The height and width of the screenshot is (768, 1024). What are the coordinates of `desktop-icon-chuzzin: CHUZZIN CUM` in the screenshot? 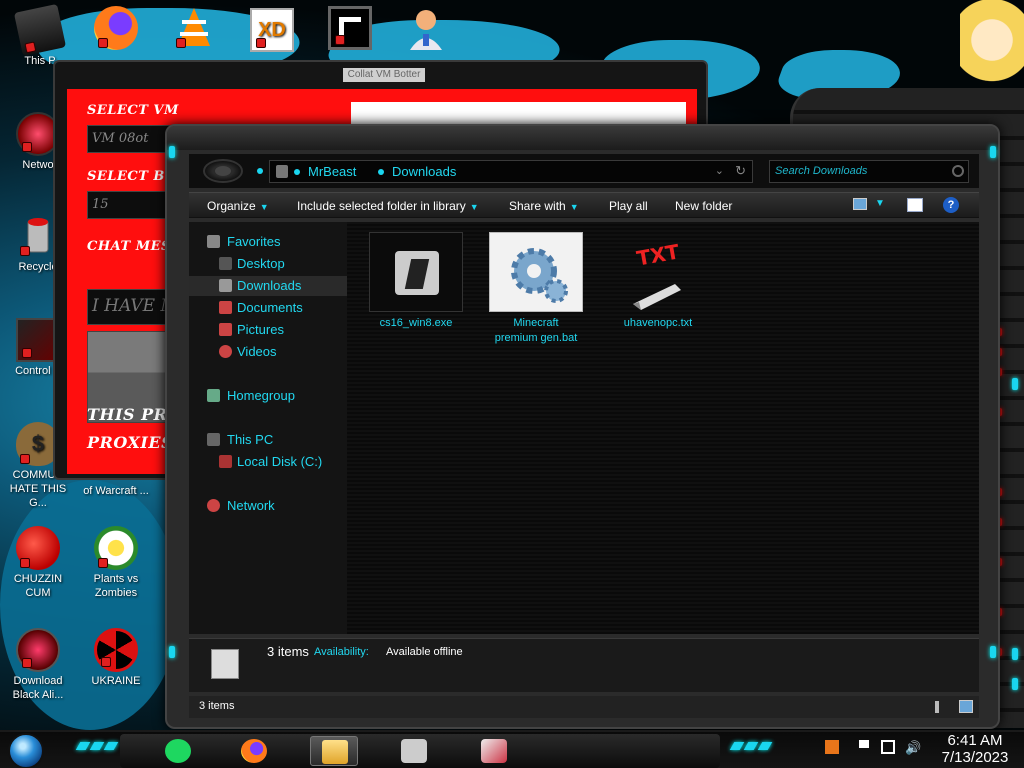 It's located at (38, 563).